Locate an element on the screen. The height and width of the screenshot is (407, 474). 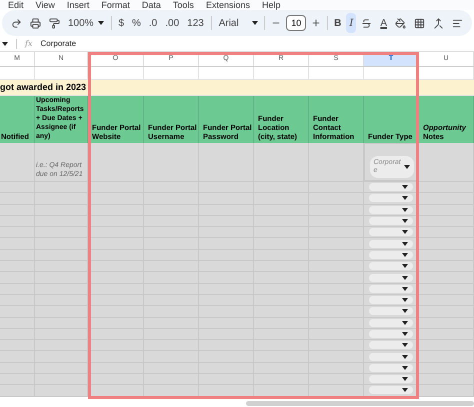
menu-item: Tools is located at coordinates (183, 5).